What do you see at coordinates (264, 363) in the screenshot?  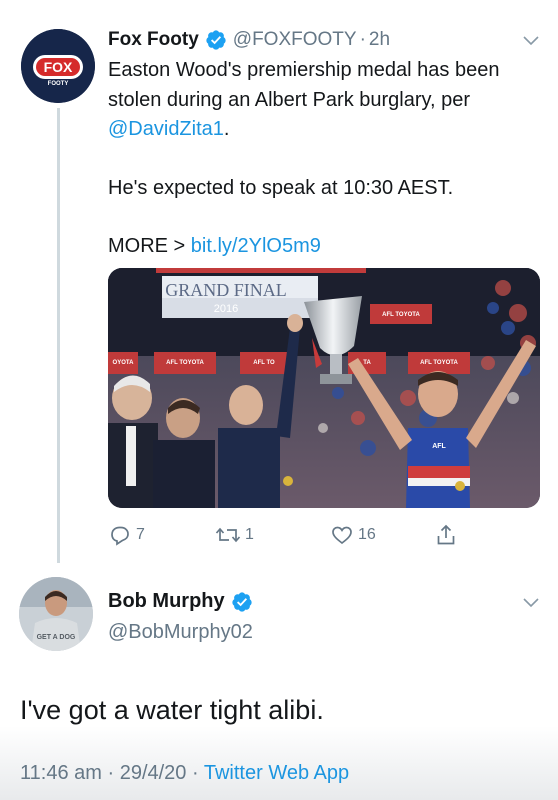 I see `sponsor-board: AFL TO` at bounding box center [264, 363].